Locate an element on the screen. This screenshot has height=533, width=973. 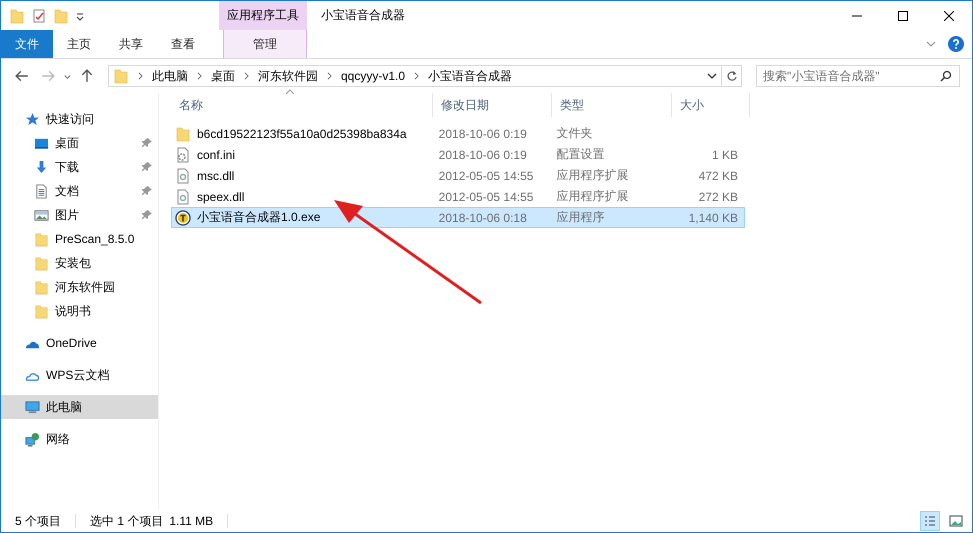
list-icon is located at coordinates (930, 521).